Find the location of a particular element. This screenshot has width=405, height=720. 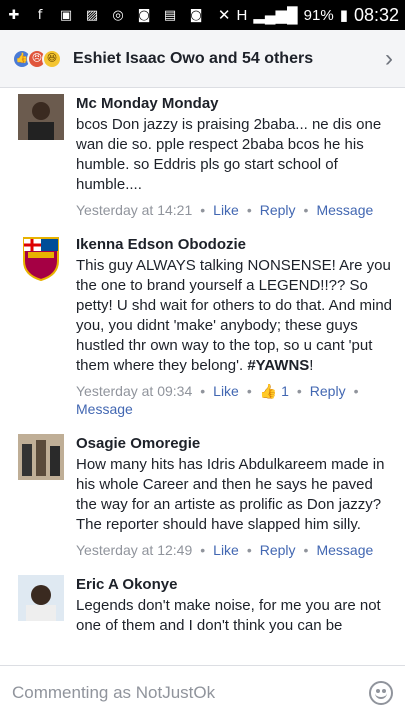

comment-input: Commenting as NotJustOk is located at coordinates (113, 693).